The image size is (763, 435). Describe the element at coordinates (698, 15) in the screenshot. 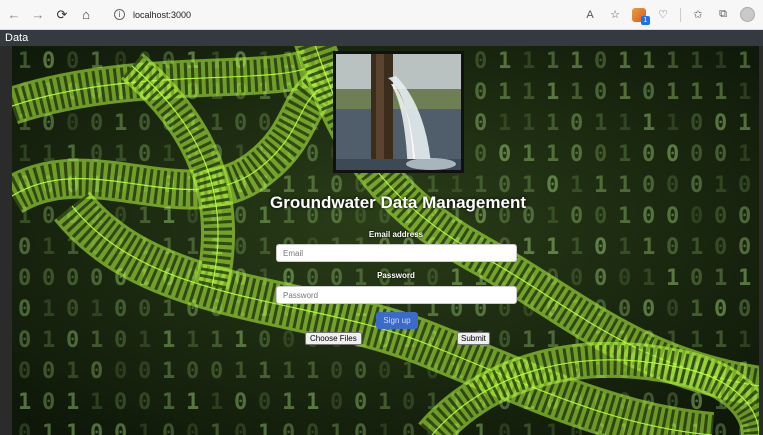

I see `favorites-icon: ✩` at that location.